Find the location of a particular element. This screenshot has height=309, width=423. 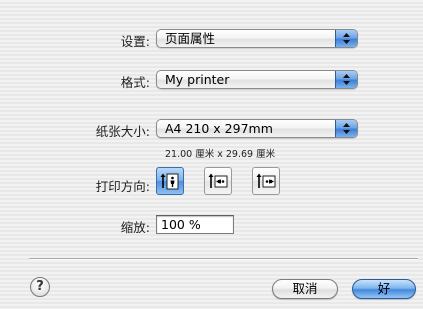

paper-size-detail: 21.00 厘米 x 29.69 厘米 is located at coordinates (220, 154).